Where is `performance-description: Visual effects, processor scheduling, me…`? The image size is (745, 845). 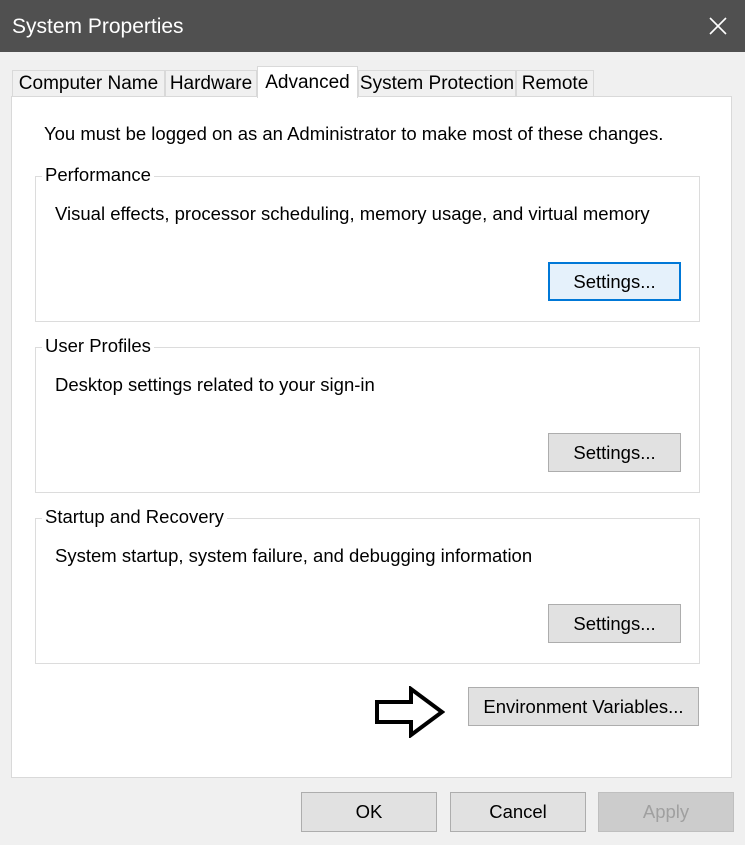 performance-description: Visual effects, processor scheduling, me… is located at coordinates (352, 213).